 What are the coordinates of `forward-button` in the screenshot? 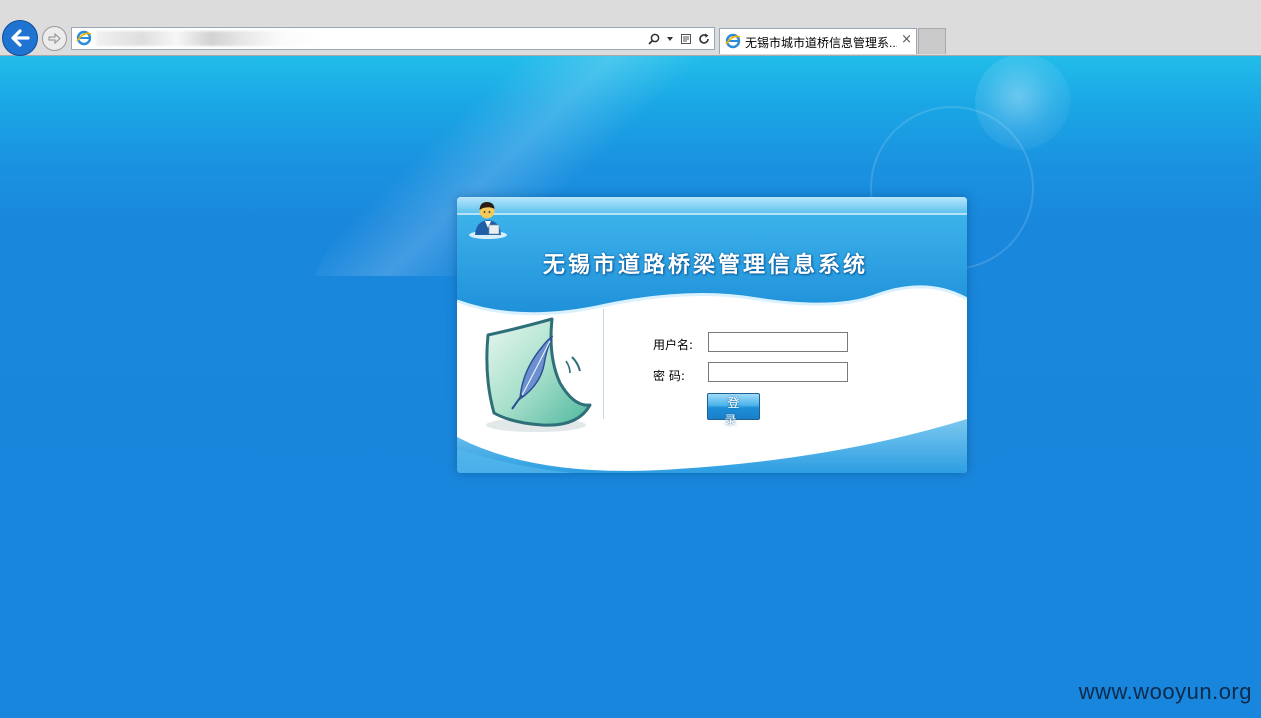 It's located at (54, 38).